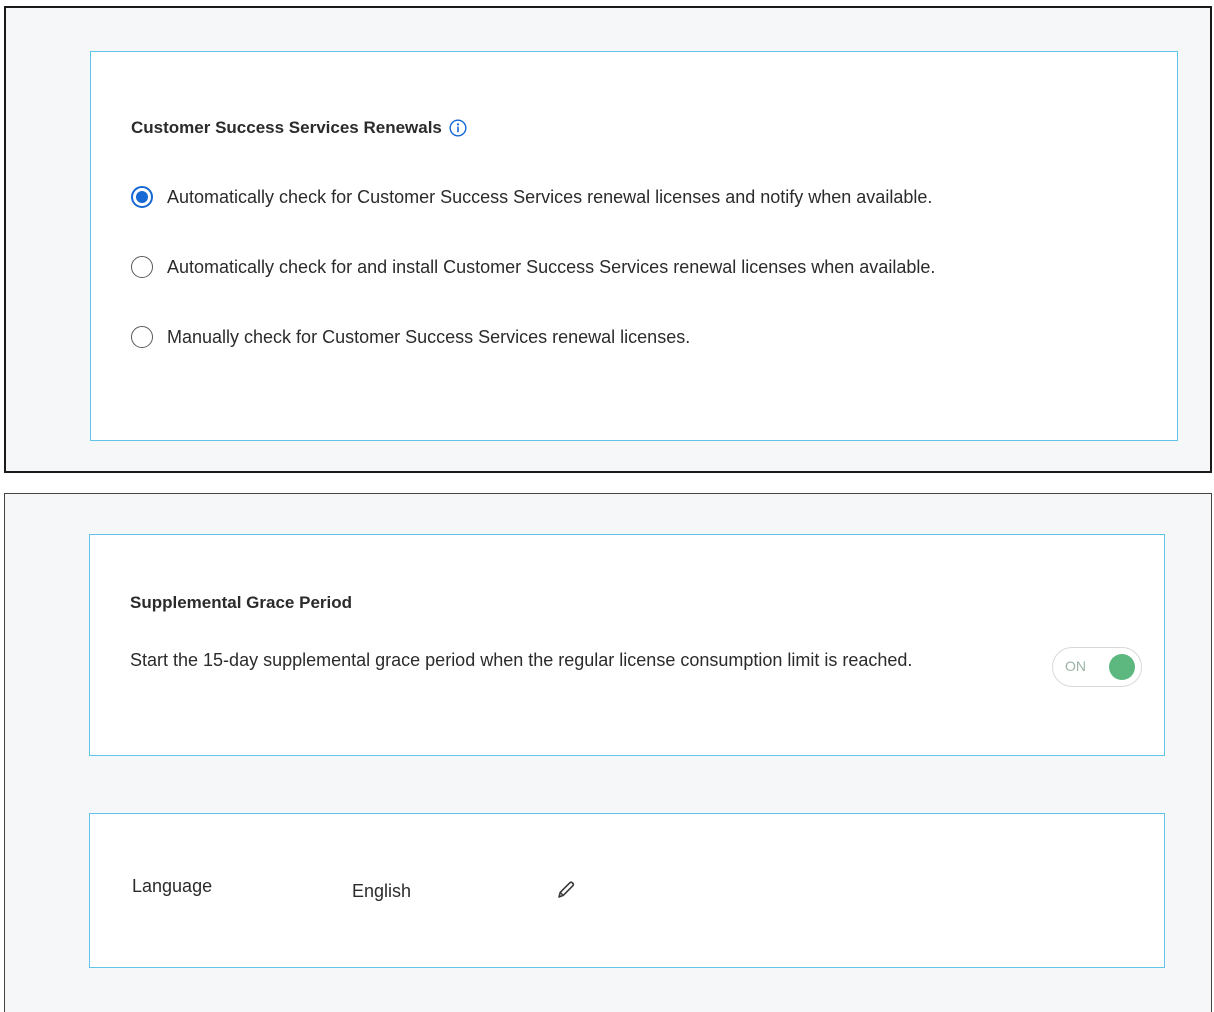 The image size is (1214, 1012). I want to click on toggle-state-label: ON, so click(1075, 666).